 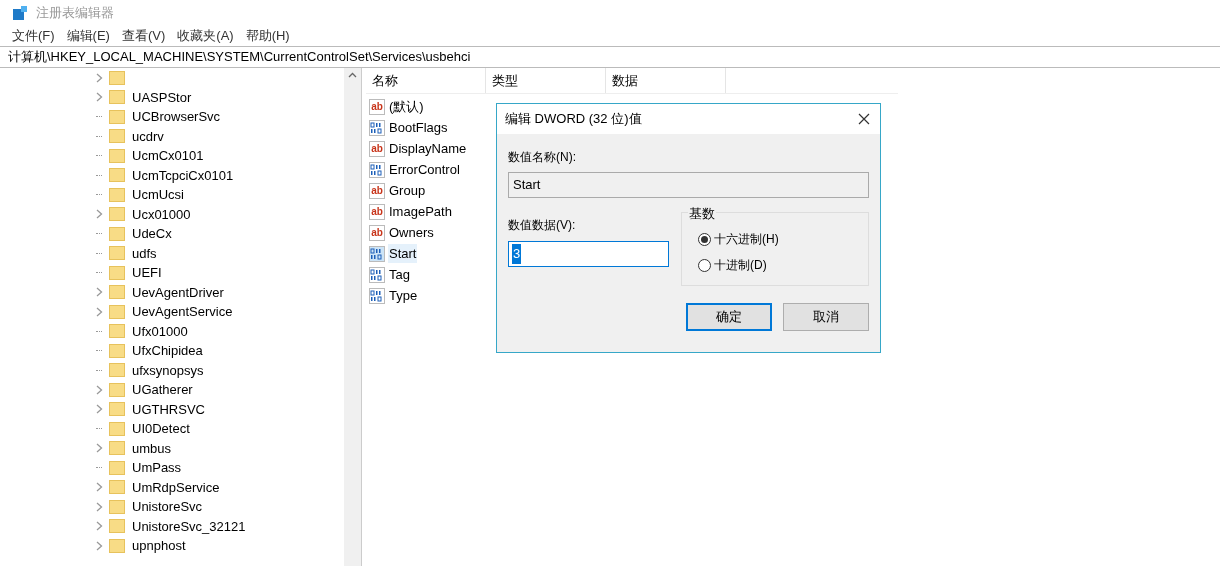 I want to click on registry-editor-icon, so click(x=20, y=13).